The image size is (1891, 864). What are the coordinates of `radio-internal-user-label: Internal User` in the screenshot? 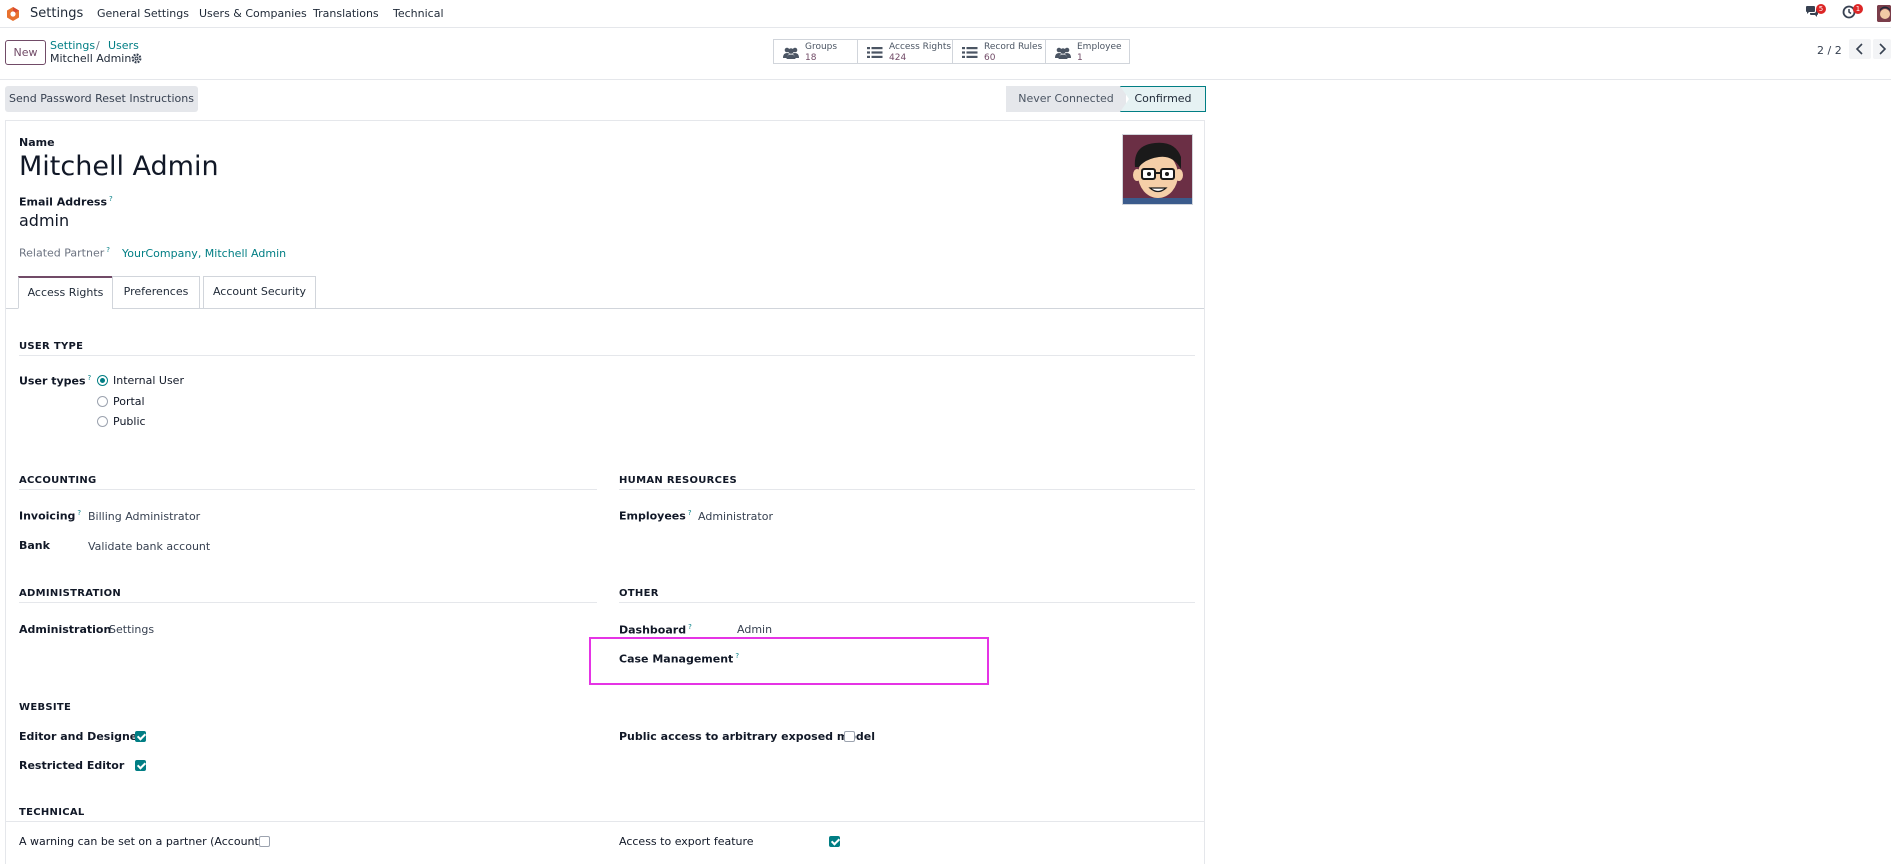 It's located at (148, 380).